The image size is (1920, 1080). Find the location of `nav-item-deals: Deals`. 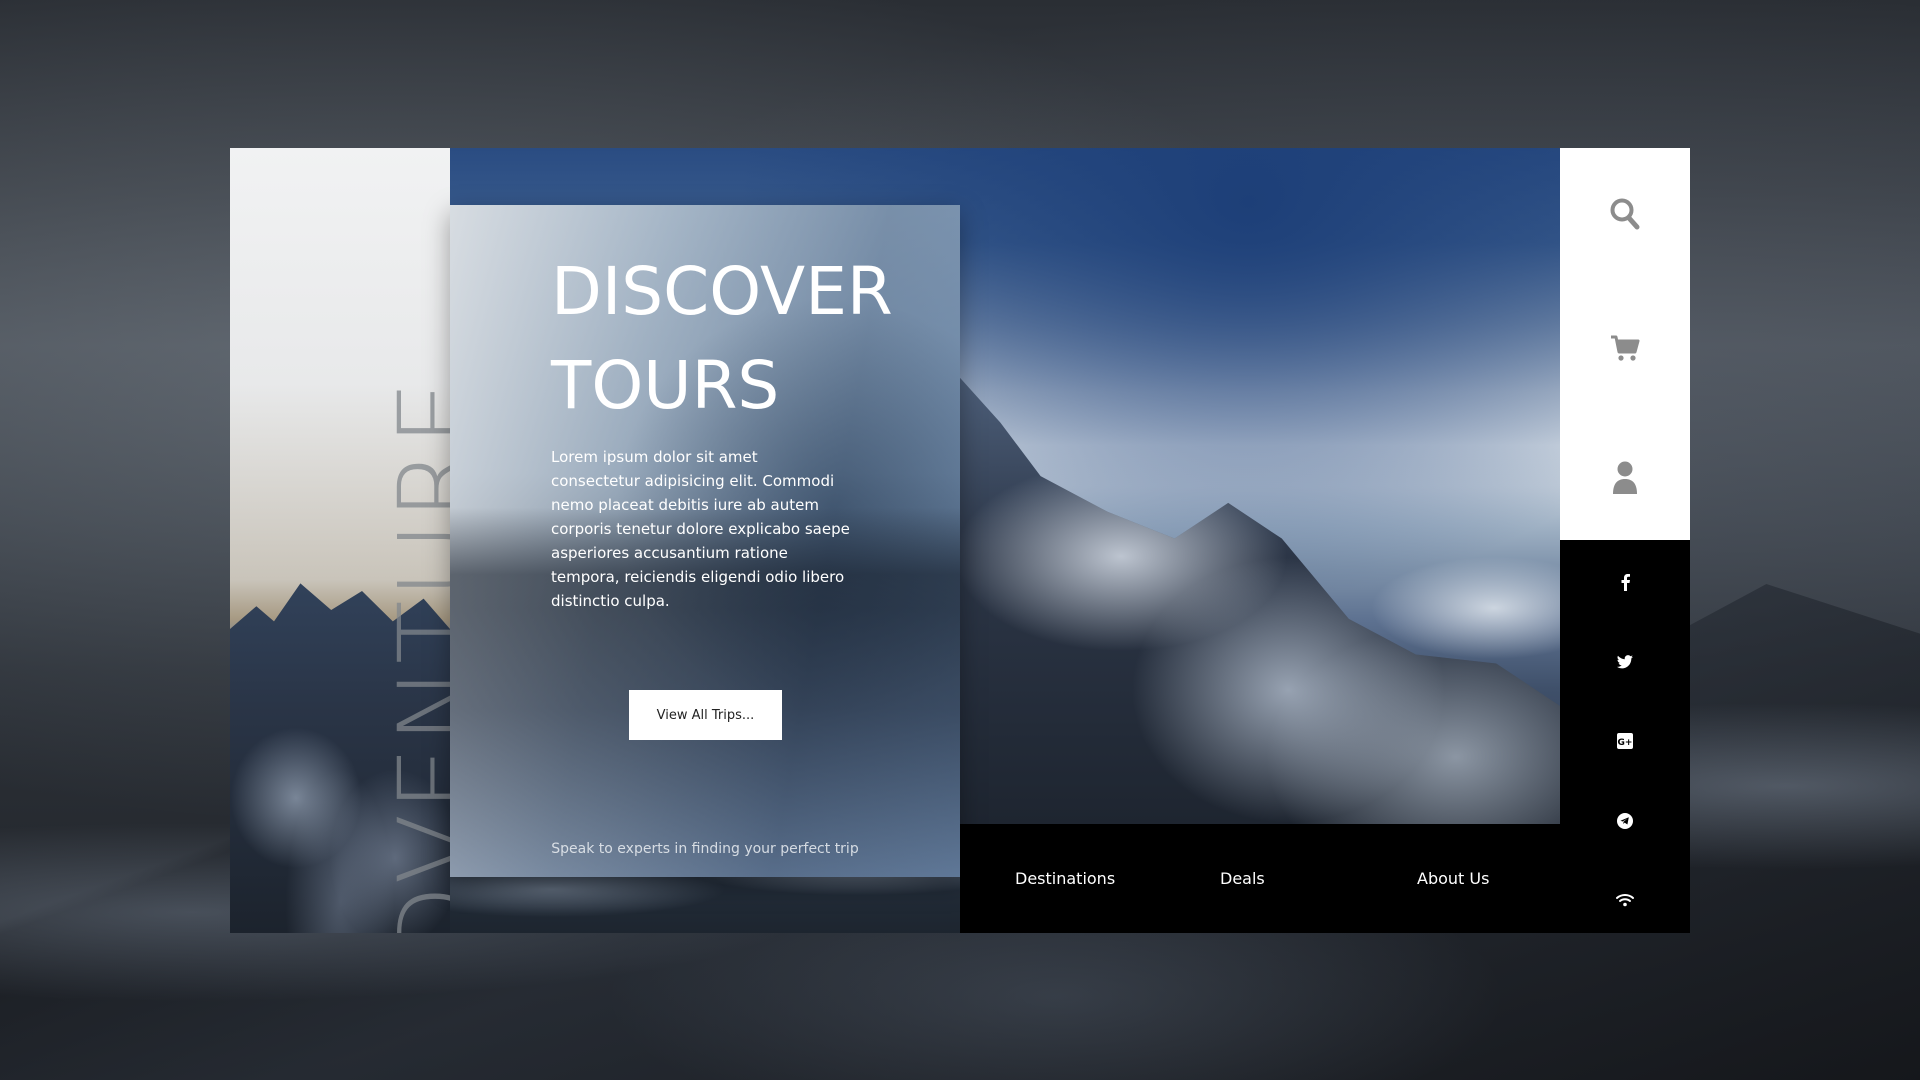

nav-item-deals: Deals is located at coordinates (1242, 878).